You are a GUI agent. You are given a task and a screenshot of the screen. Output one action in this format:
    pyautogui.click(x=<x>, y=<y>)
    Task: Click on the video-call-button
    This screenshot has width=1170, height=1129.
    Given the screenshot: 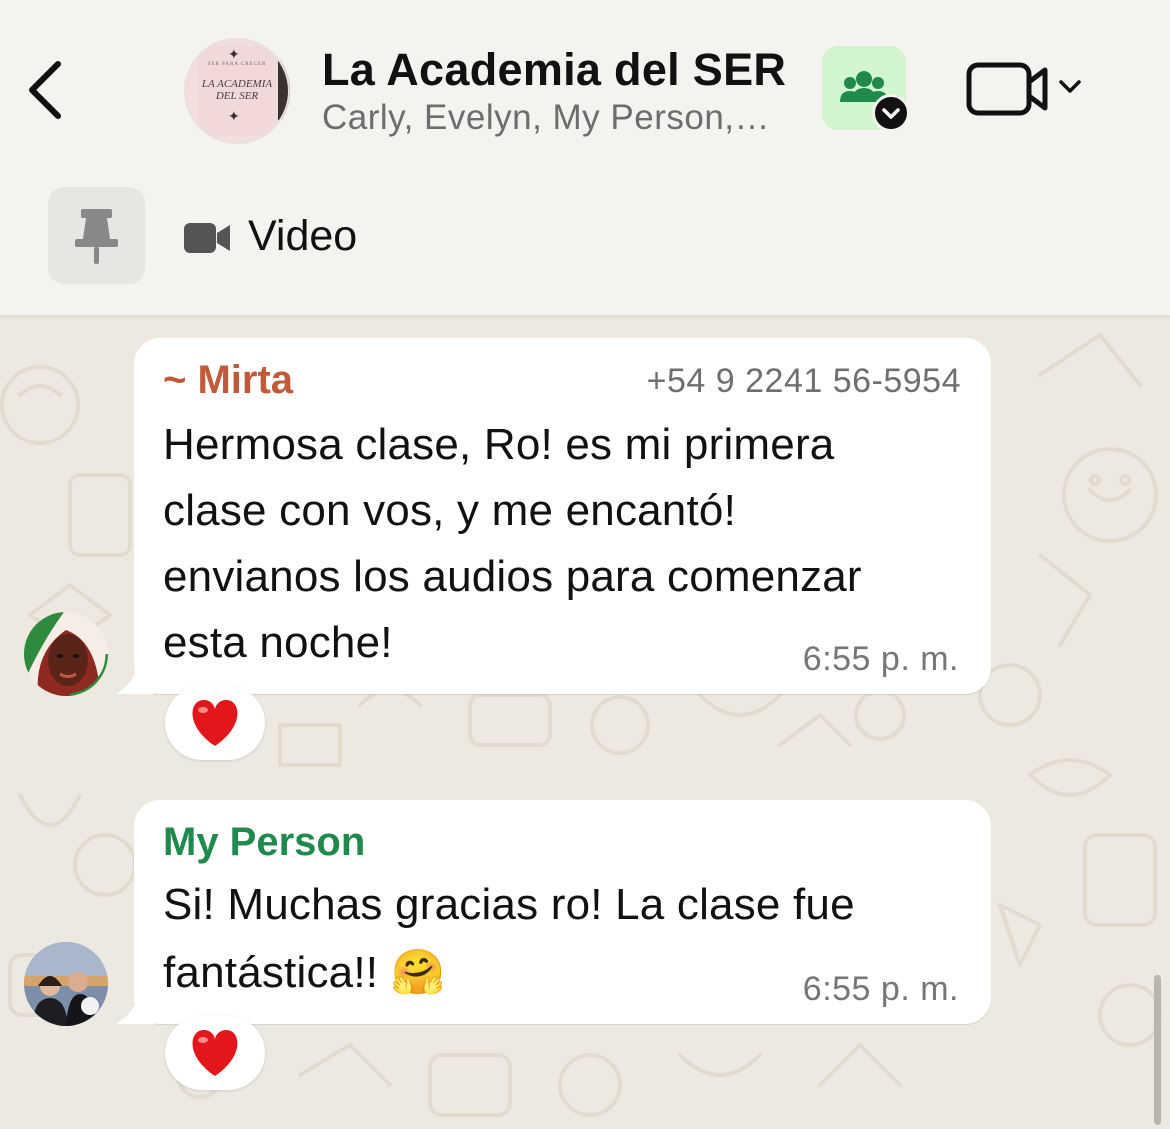 What is the action you would take?
    pyautogui.click(x=1026, y=89)
    